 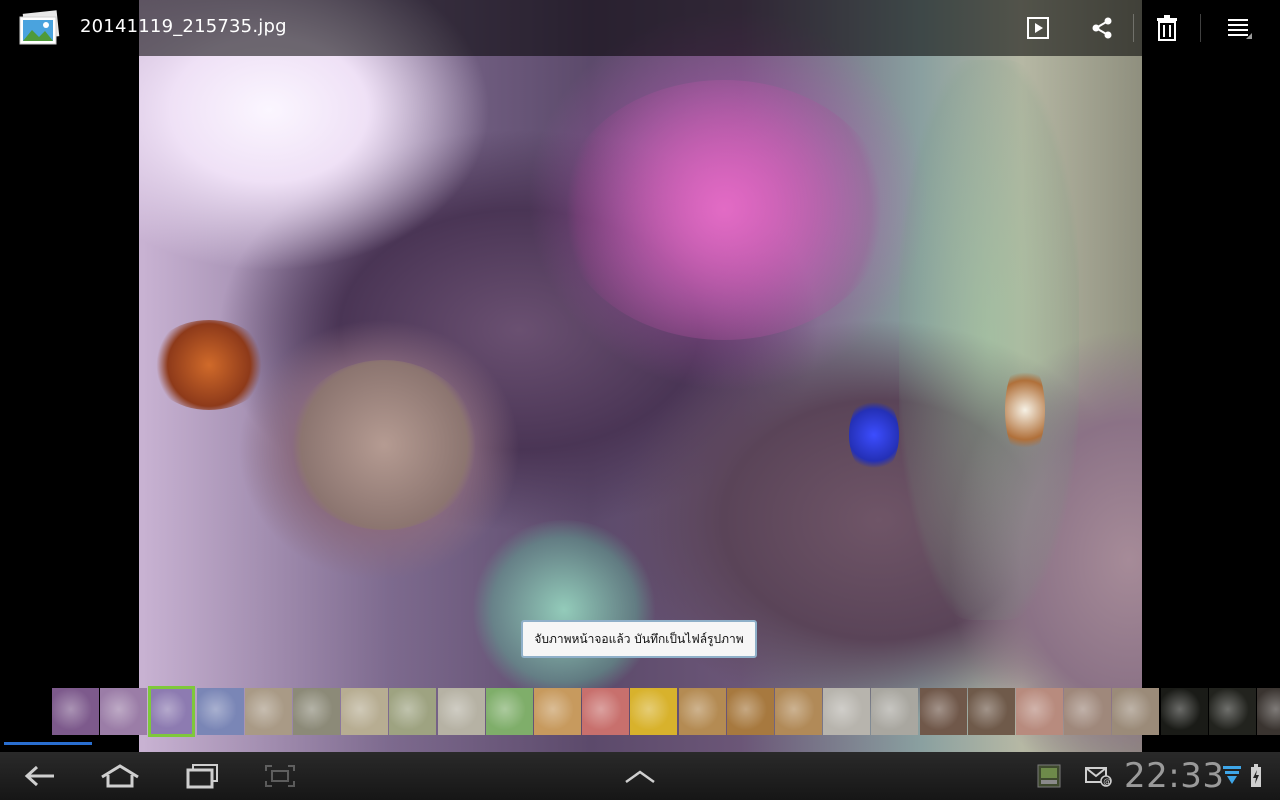 I want to click on green-plant, so click(x=989, y=340).